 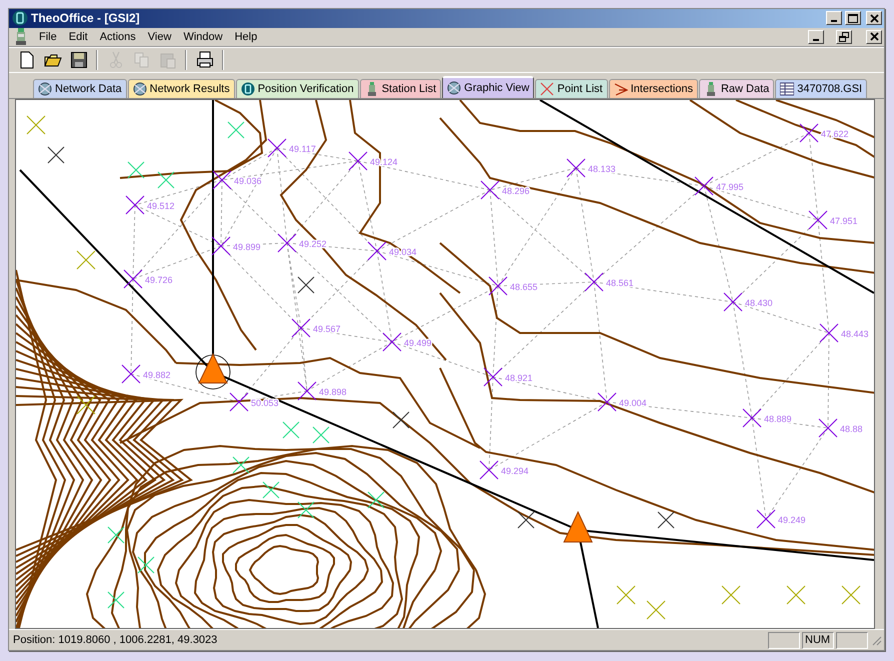 I want to click on menu-item: Actions, so click(x=118, y=36).